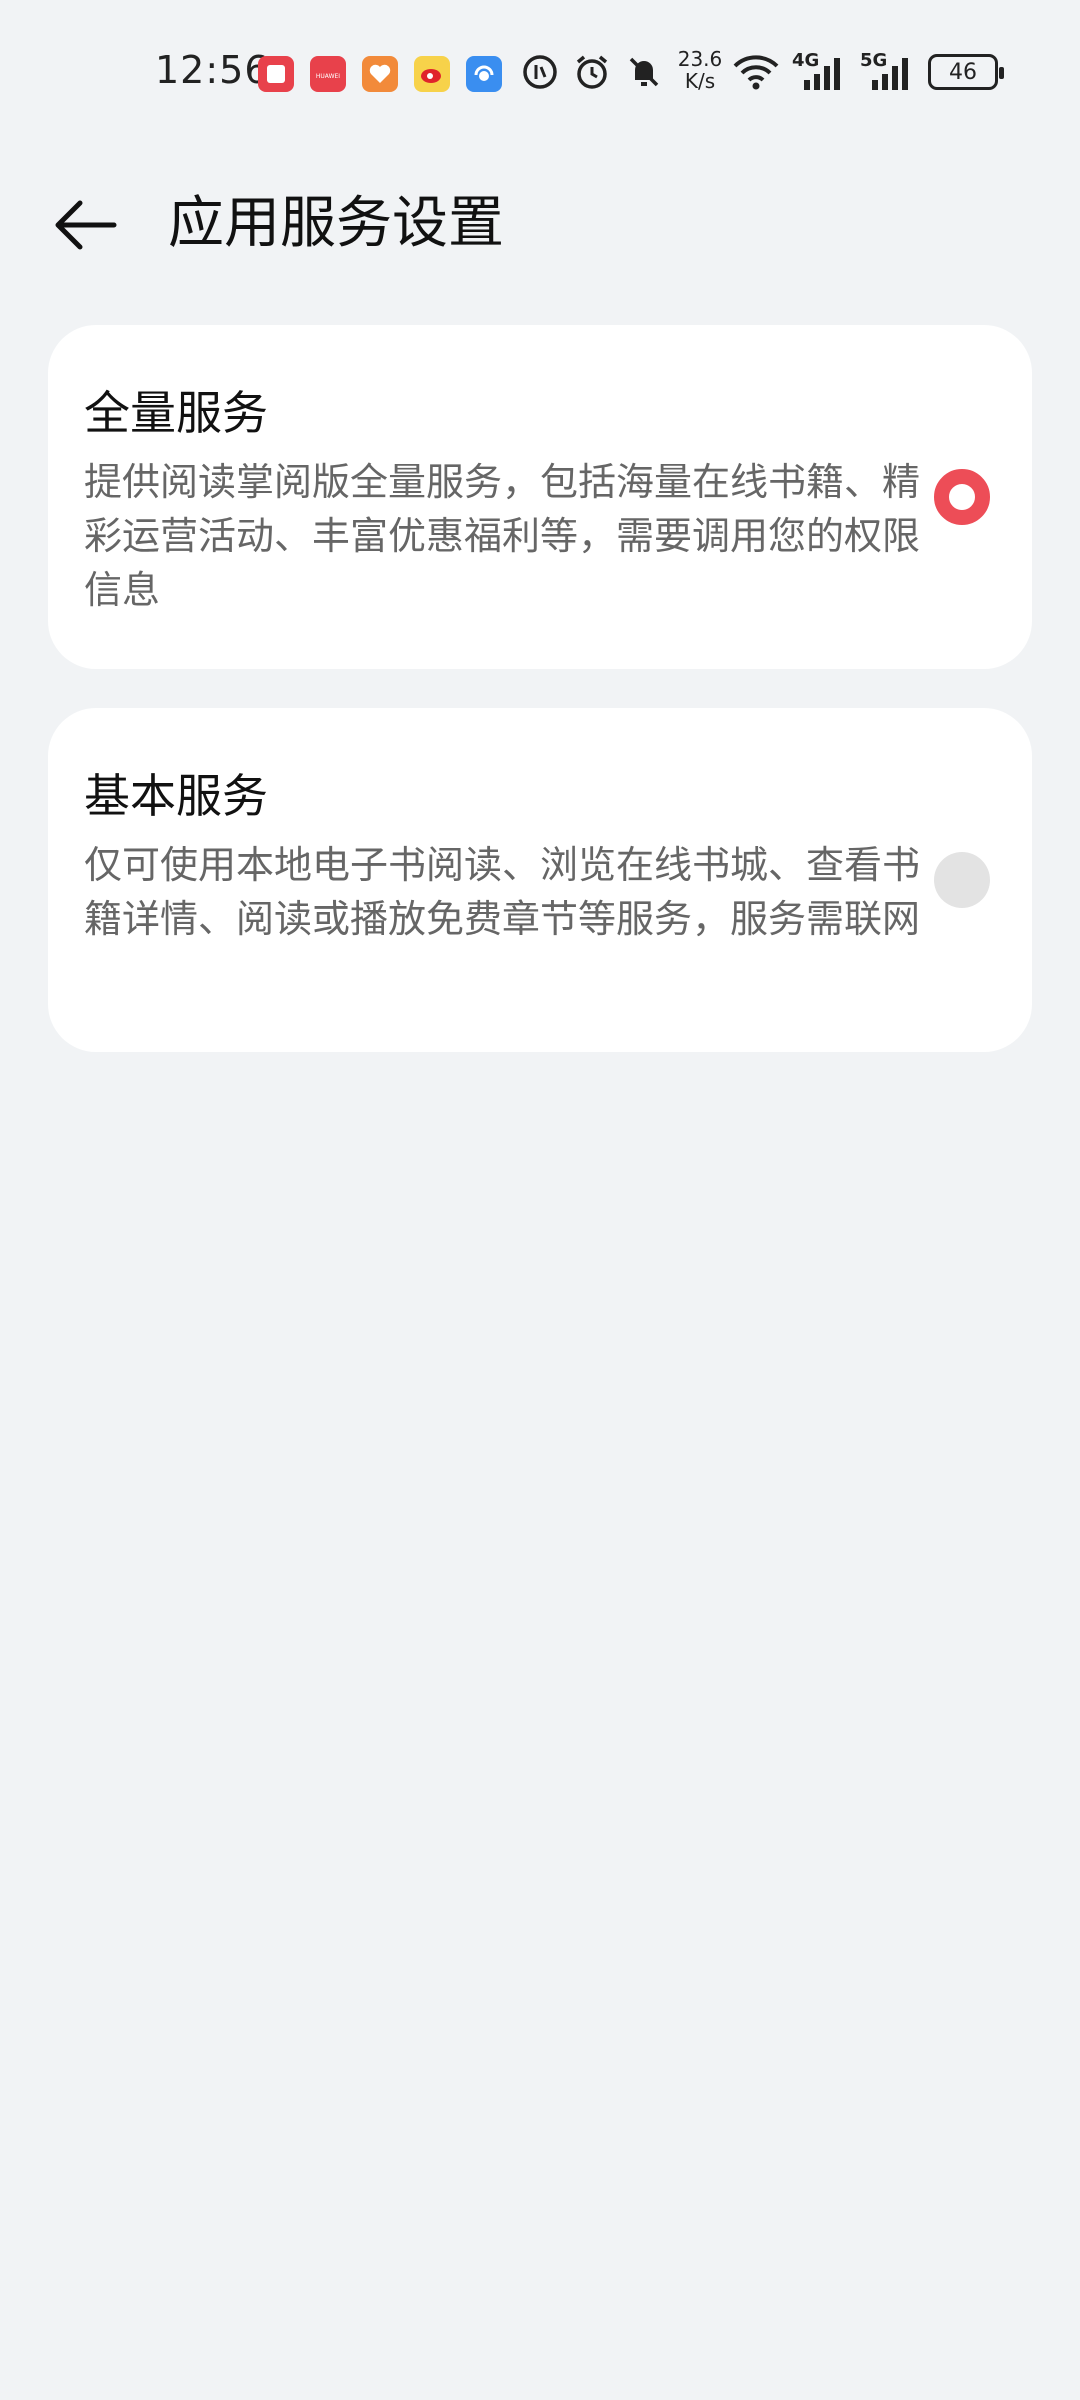 This screenshot has width=1080, height=2400. I want to click on huawei-store-label: HUAWEI, so click(328, 76).